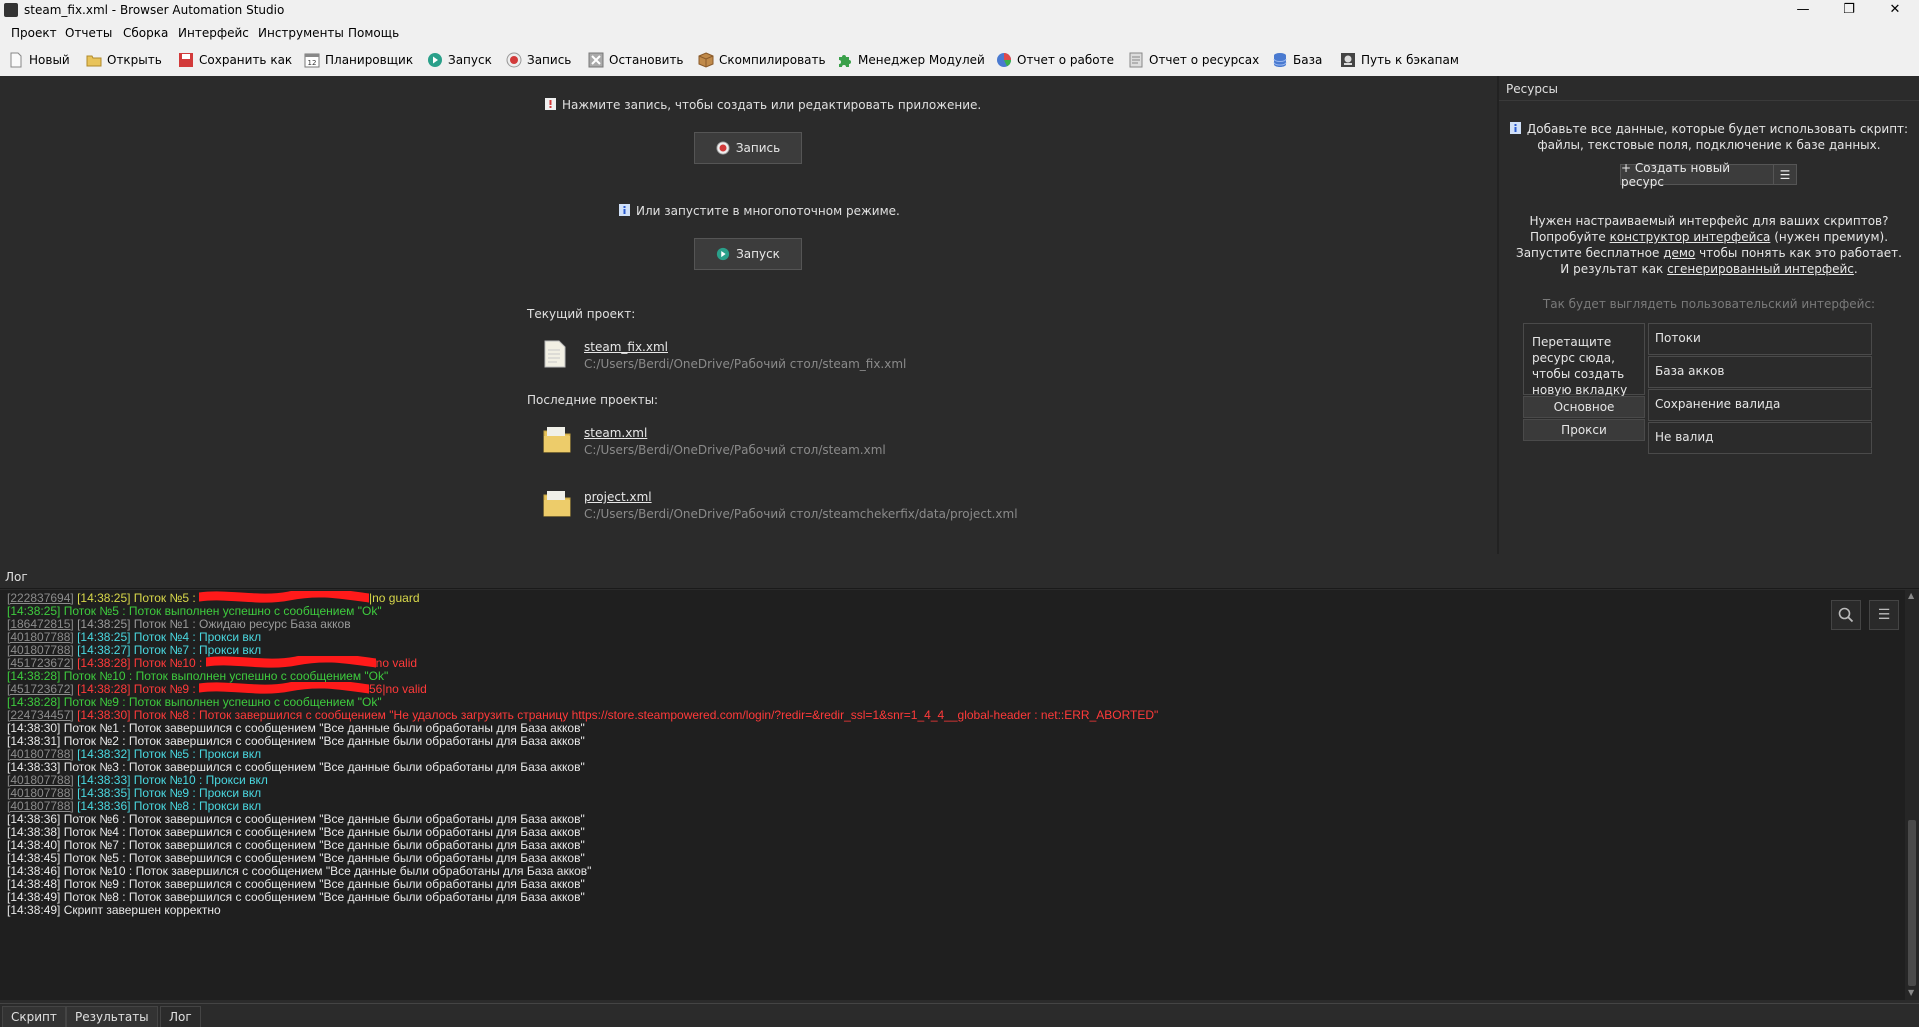 The width and height of the screenshot is (1919, 1027). I want to click on hamburger-icon: ☰, so click(1884, 615).